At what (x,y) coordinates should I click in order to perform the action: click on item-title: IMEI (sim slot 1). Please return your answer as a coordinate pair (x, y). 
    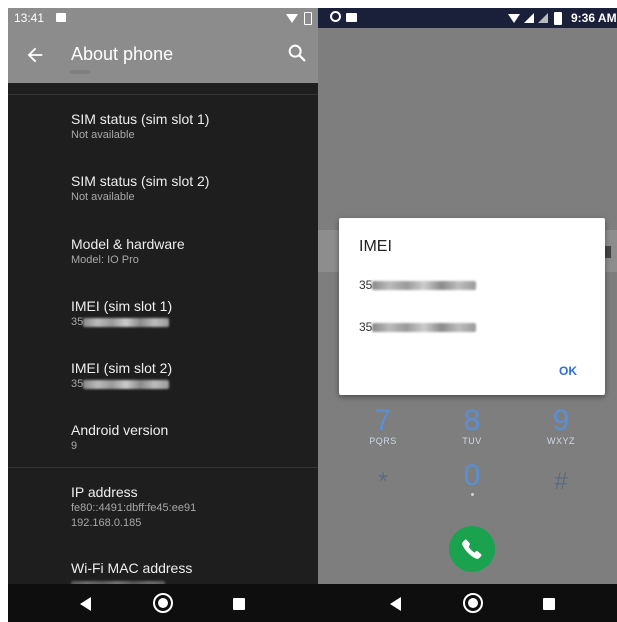
    Looking at the image, I should click on (122, 306).